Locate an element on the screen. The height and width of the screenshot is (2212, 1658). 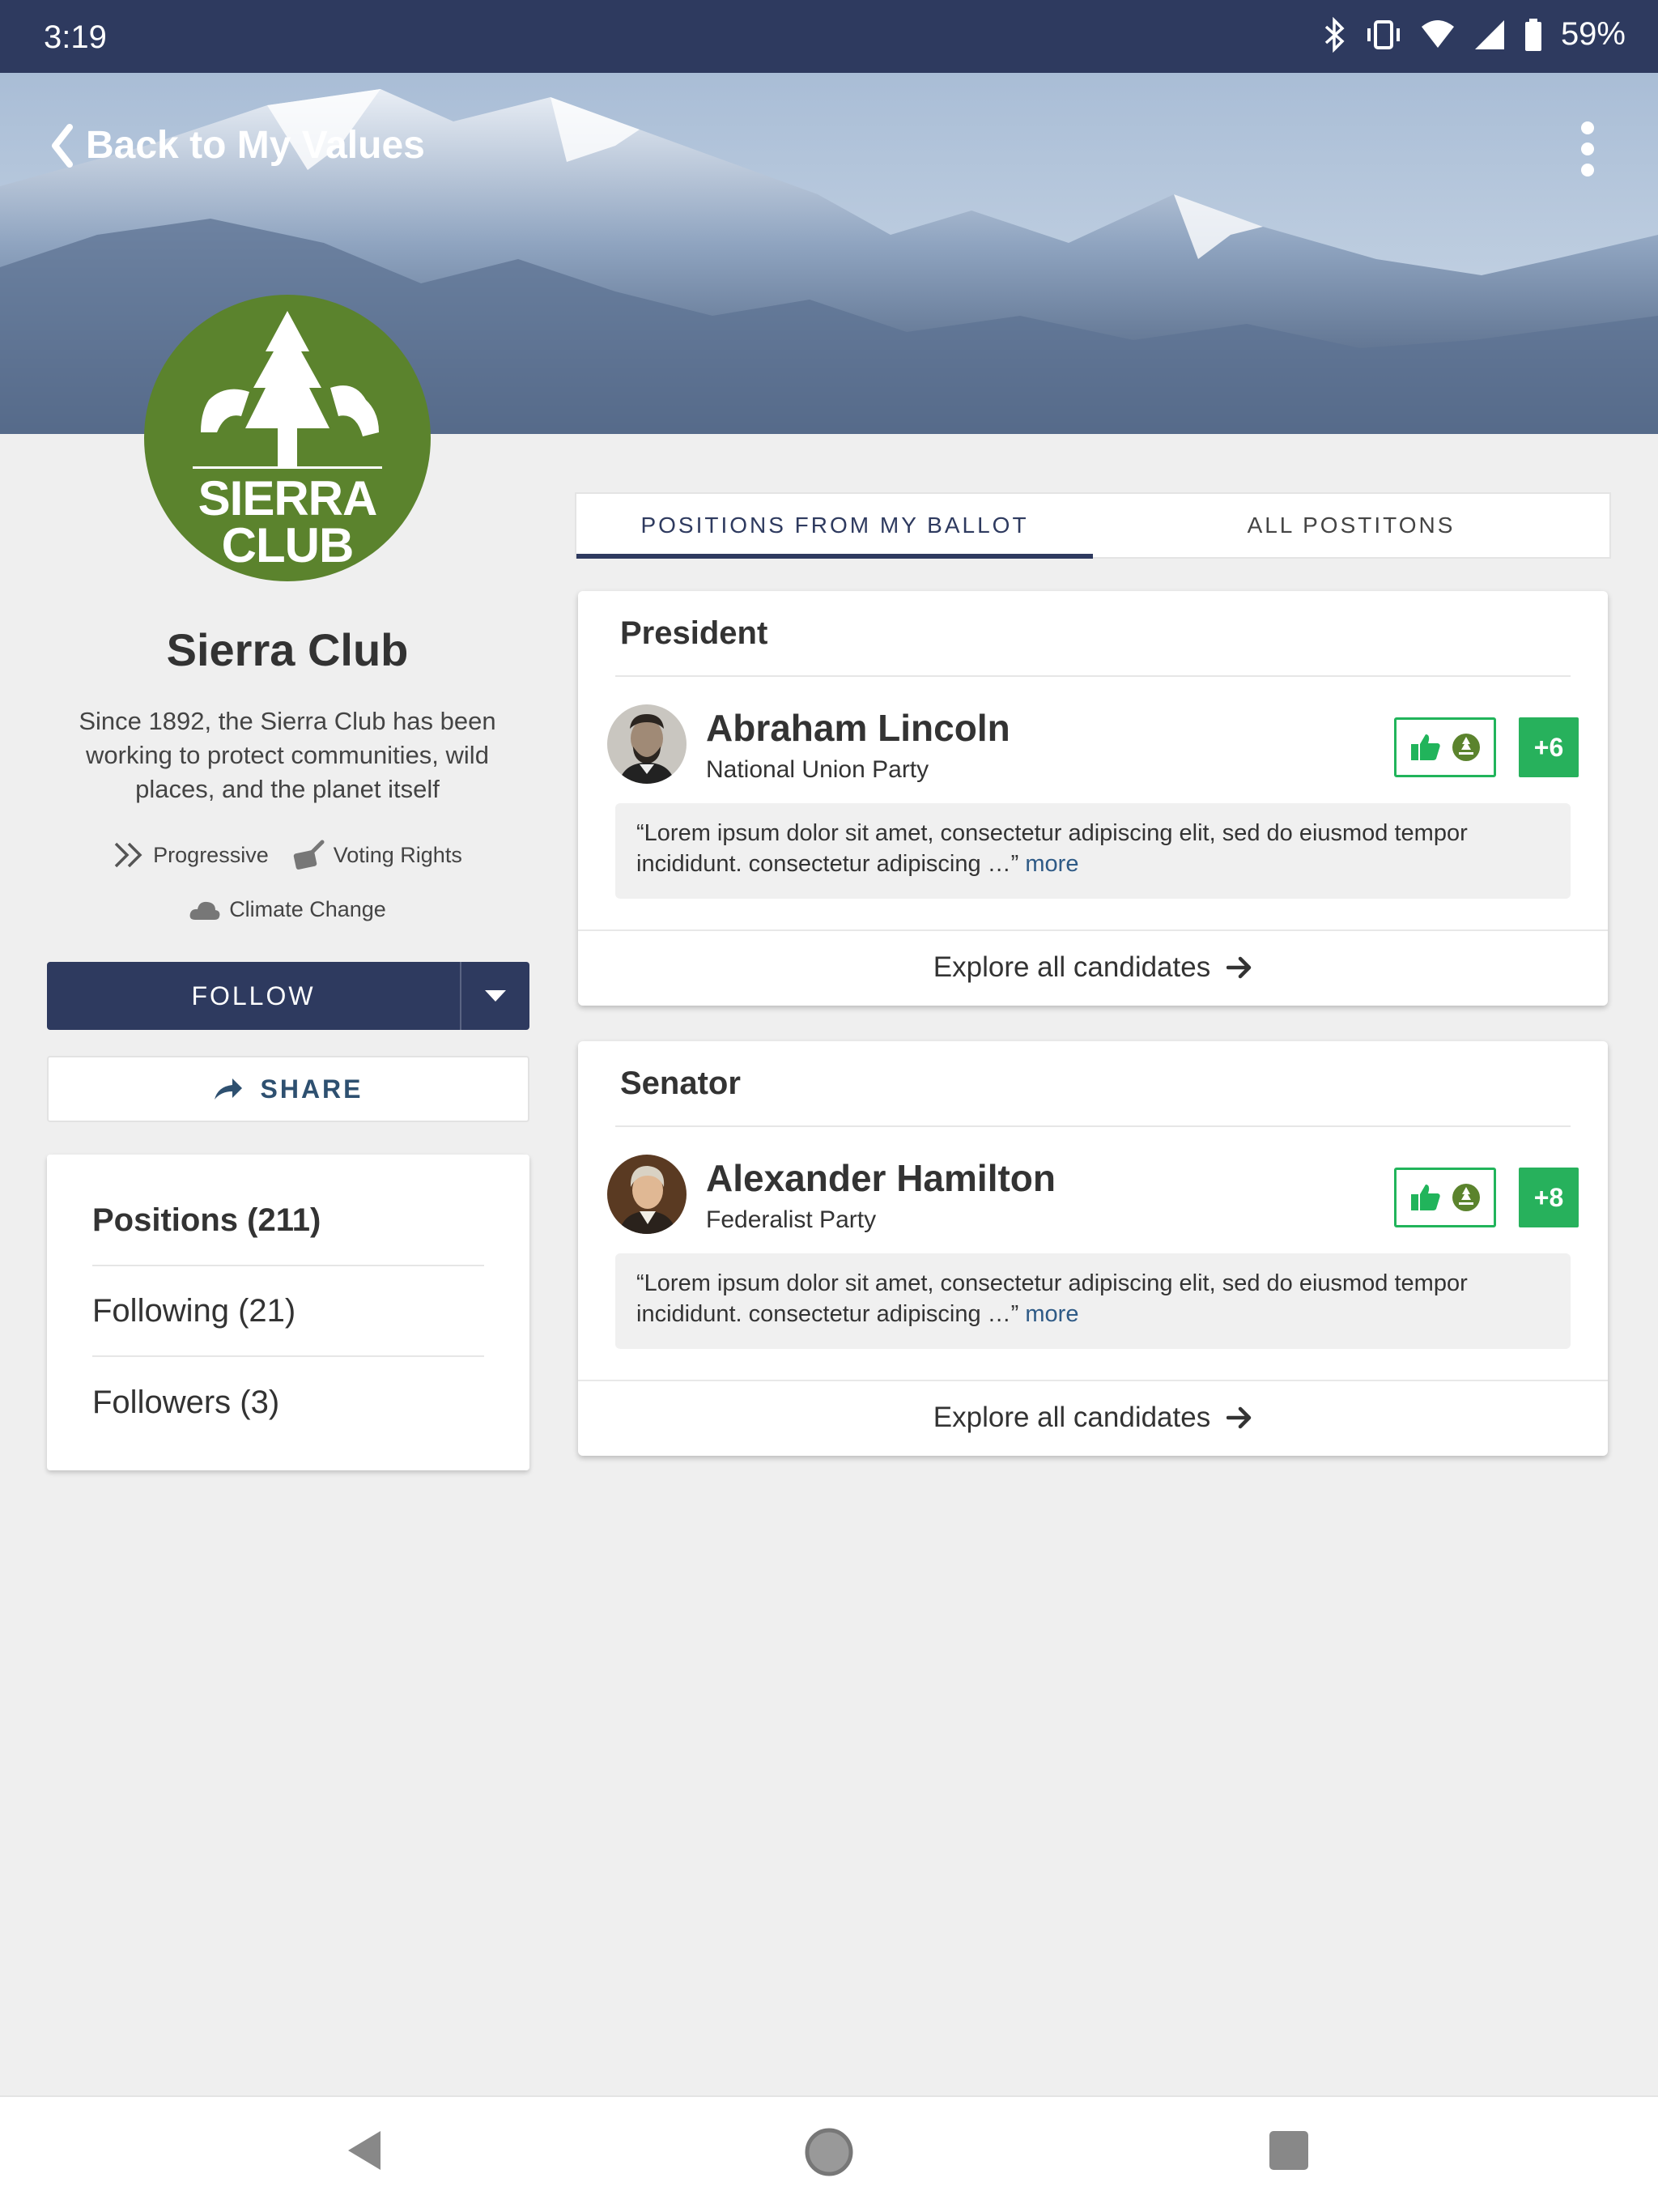
chevron-left-icon is located at coordinates (62, 145).